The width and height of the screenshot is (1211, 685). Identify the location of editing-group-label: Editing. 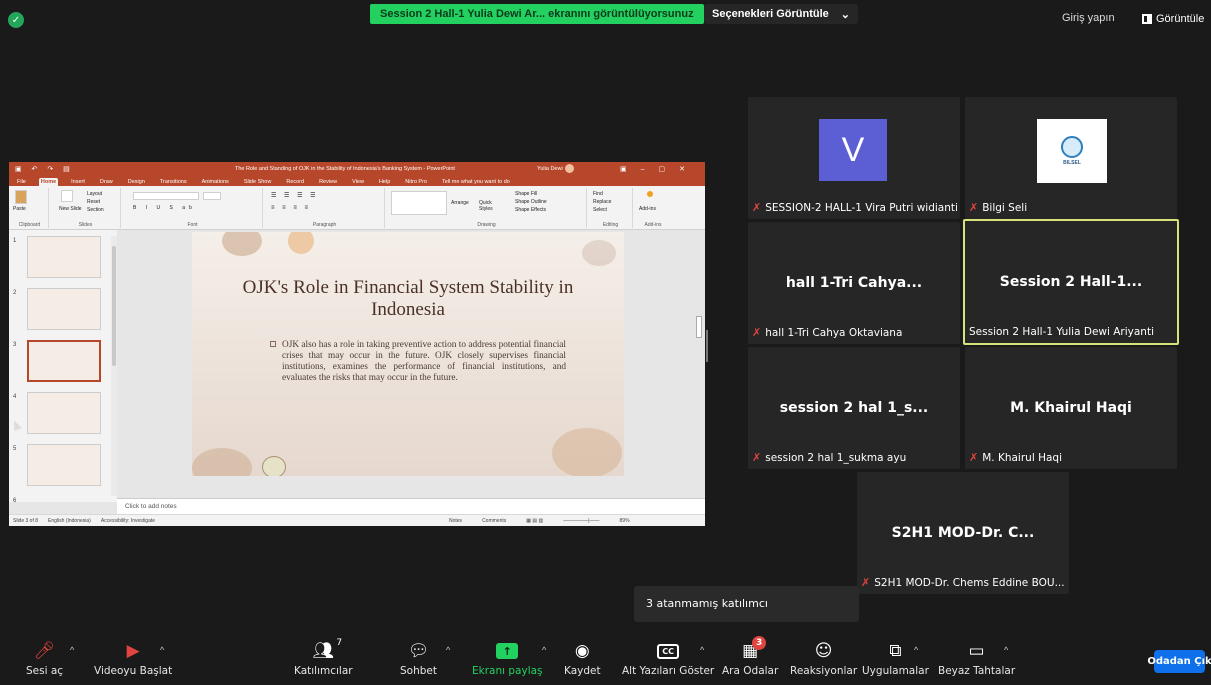
(610, 225).